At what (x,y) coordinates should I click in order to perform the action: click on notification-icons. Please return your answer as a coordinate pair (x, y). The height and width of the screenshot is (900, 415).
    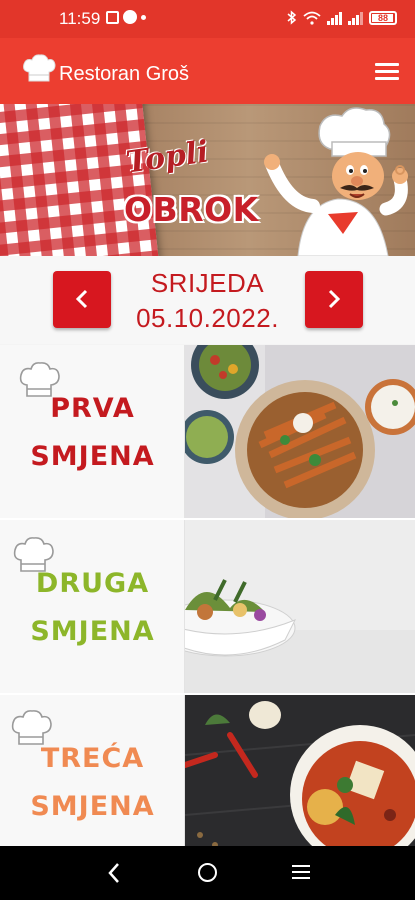
    Looking at the image, I should click on (126, 17).